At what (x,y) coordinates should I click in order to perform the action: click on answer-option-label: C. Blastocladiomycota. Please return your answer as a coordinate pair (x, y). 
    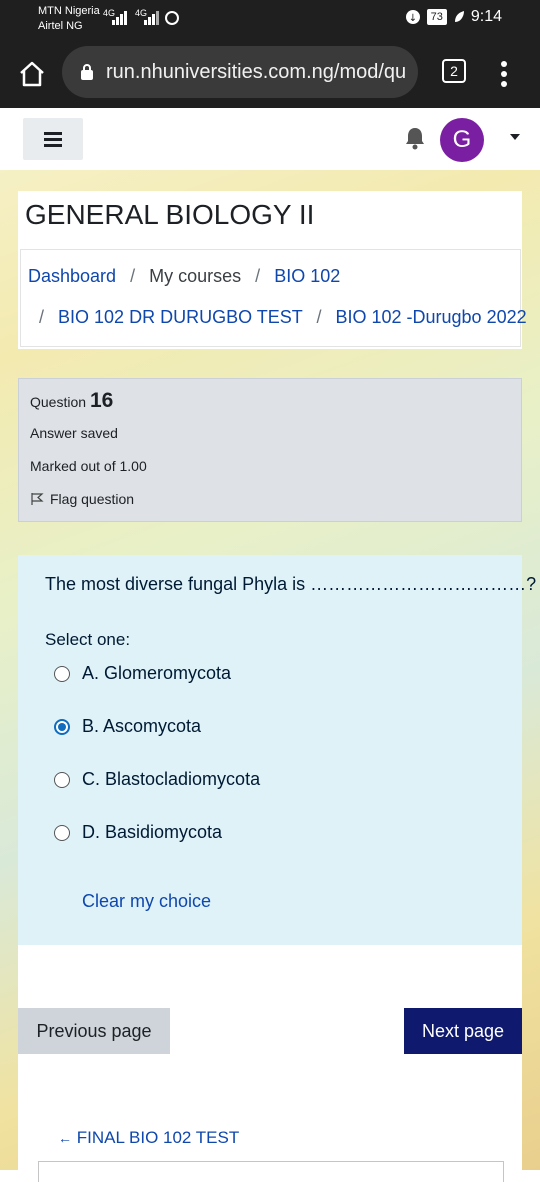
    Looking at the image, I should click on (171, 779).